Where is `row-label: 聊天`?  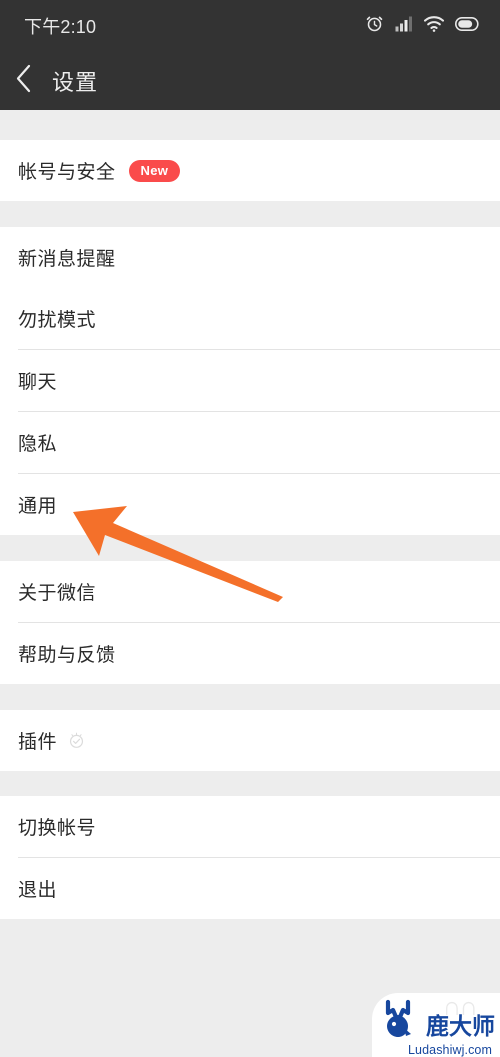
row-label: 聊天 is located at coordinates (38, 382).